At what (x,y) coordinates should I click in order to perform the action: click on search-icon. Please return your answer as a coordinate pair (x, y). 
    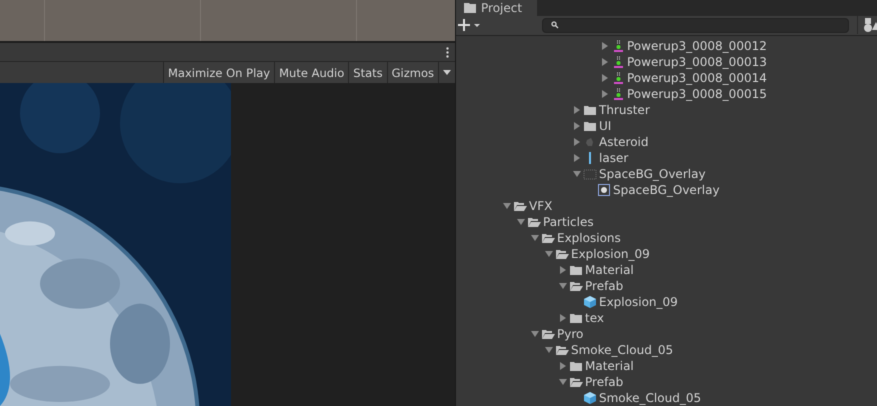
    Looking at the image, I should click on (555, 25).